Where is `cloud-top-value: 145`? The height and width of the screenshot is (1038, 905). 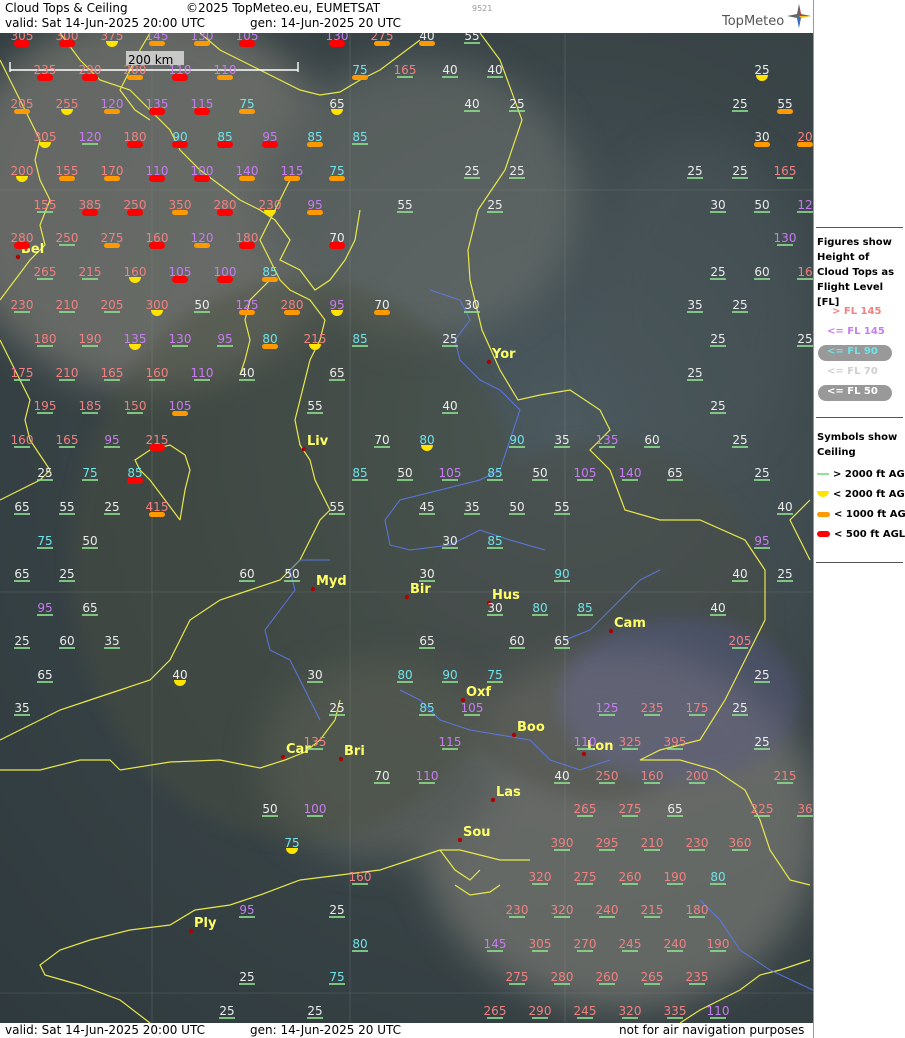 cloud-top-value: 145 is located at coordinates (157, 38).